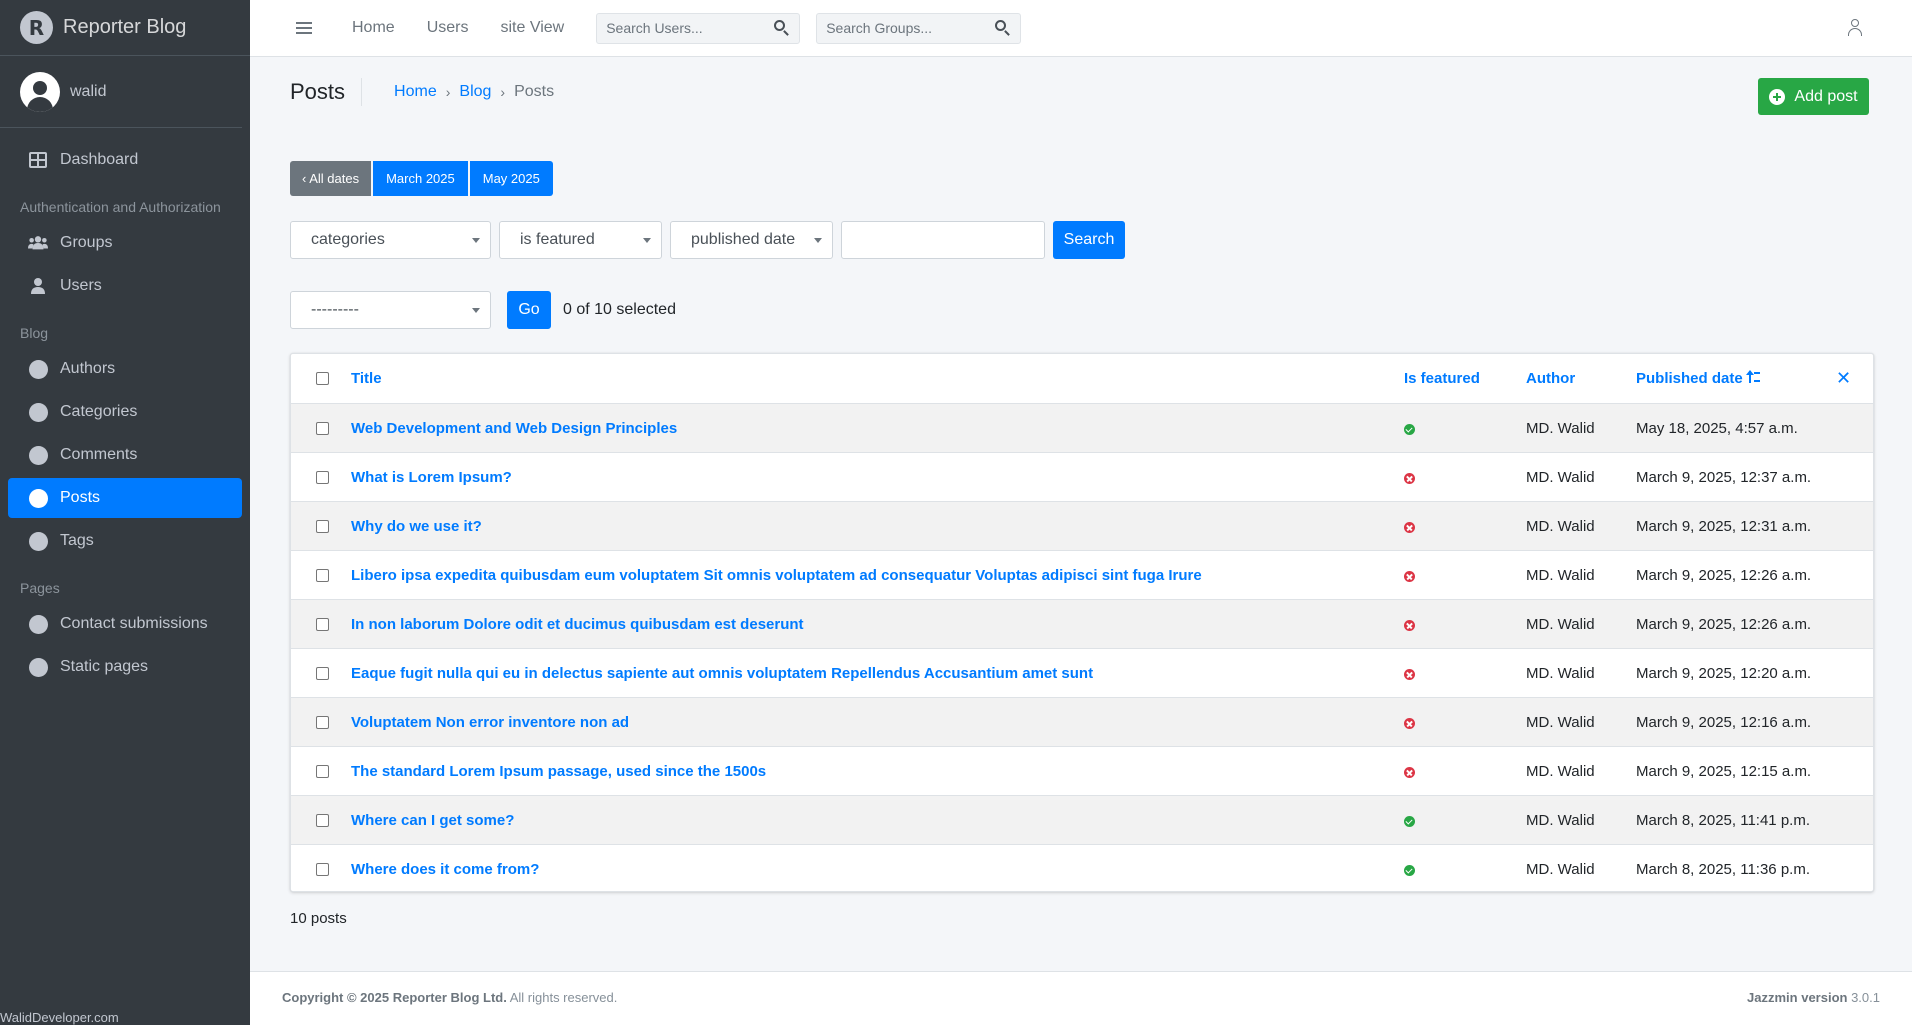 The height and width of the screenshot is (1025, 1912). I want to click on add-post-label: Add post, so click(1826, 96).